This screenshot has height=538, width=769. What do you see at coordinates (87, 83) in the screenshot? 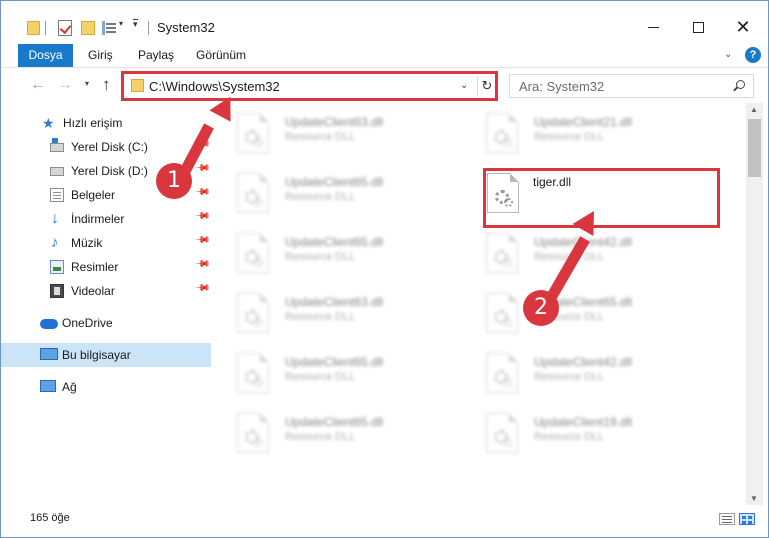
I see `recent-locations-chevron-icon: ▾` at bounding box center [87, 83].